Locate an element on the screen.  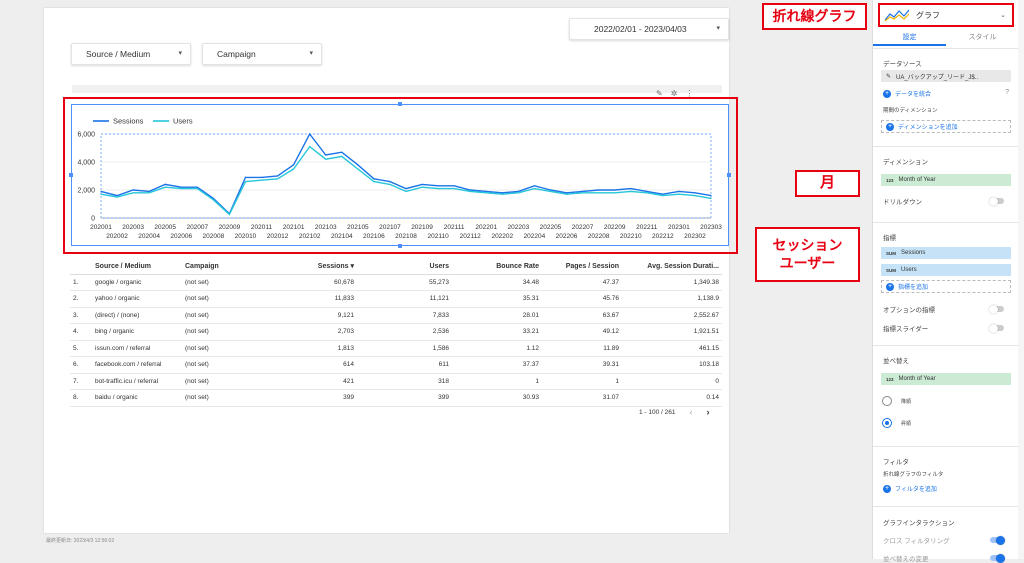
col-header-bounce-rate: Bounce Rate is located at coordinates (497, 267).